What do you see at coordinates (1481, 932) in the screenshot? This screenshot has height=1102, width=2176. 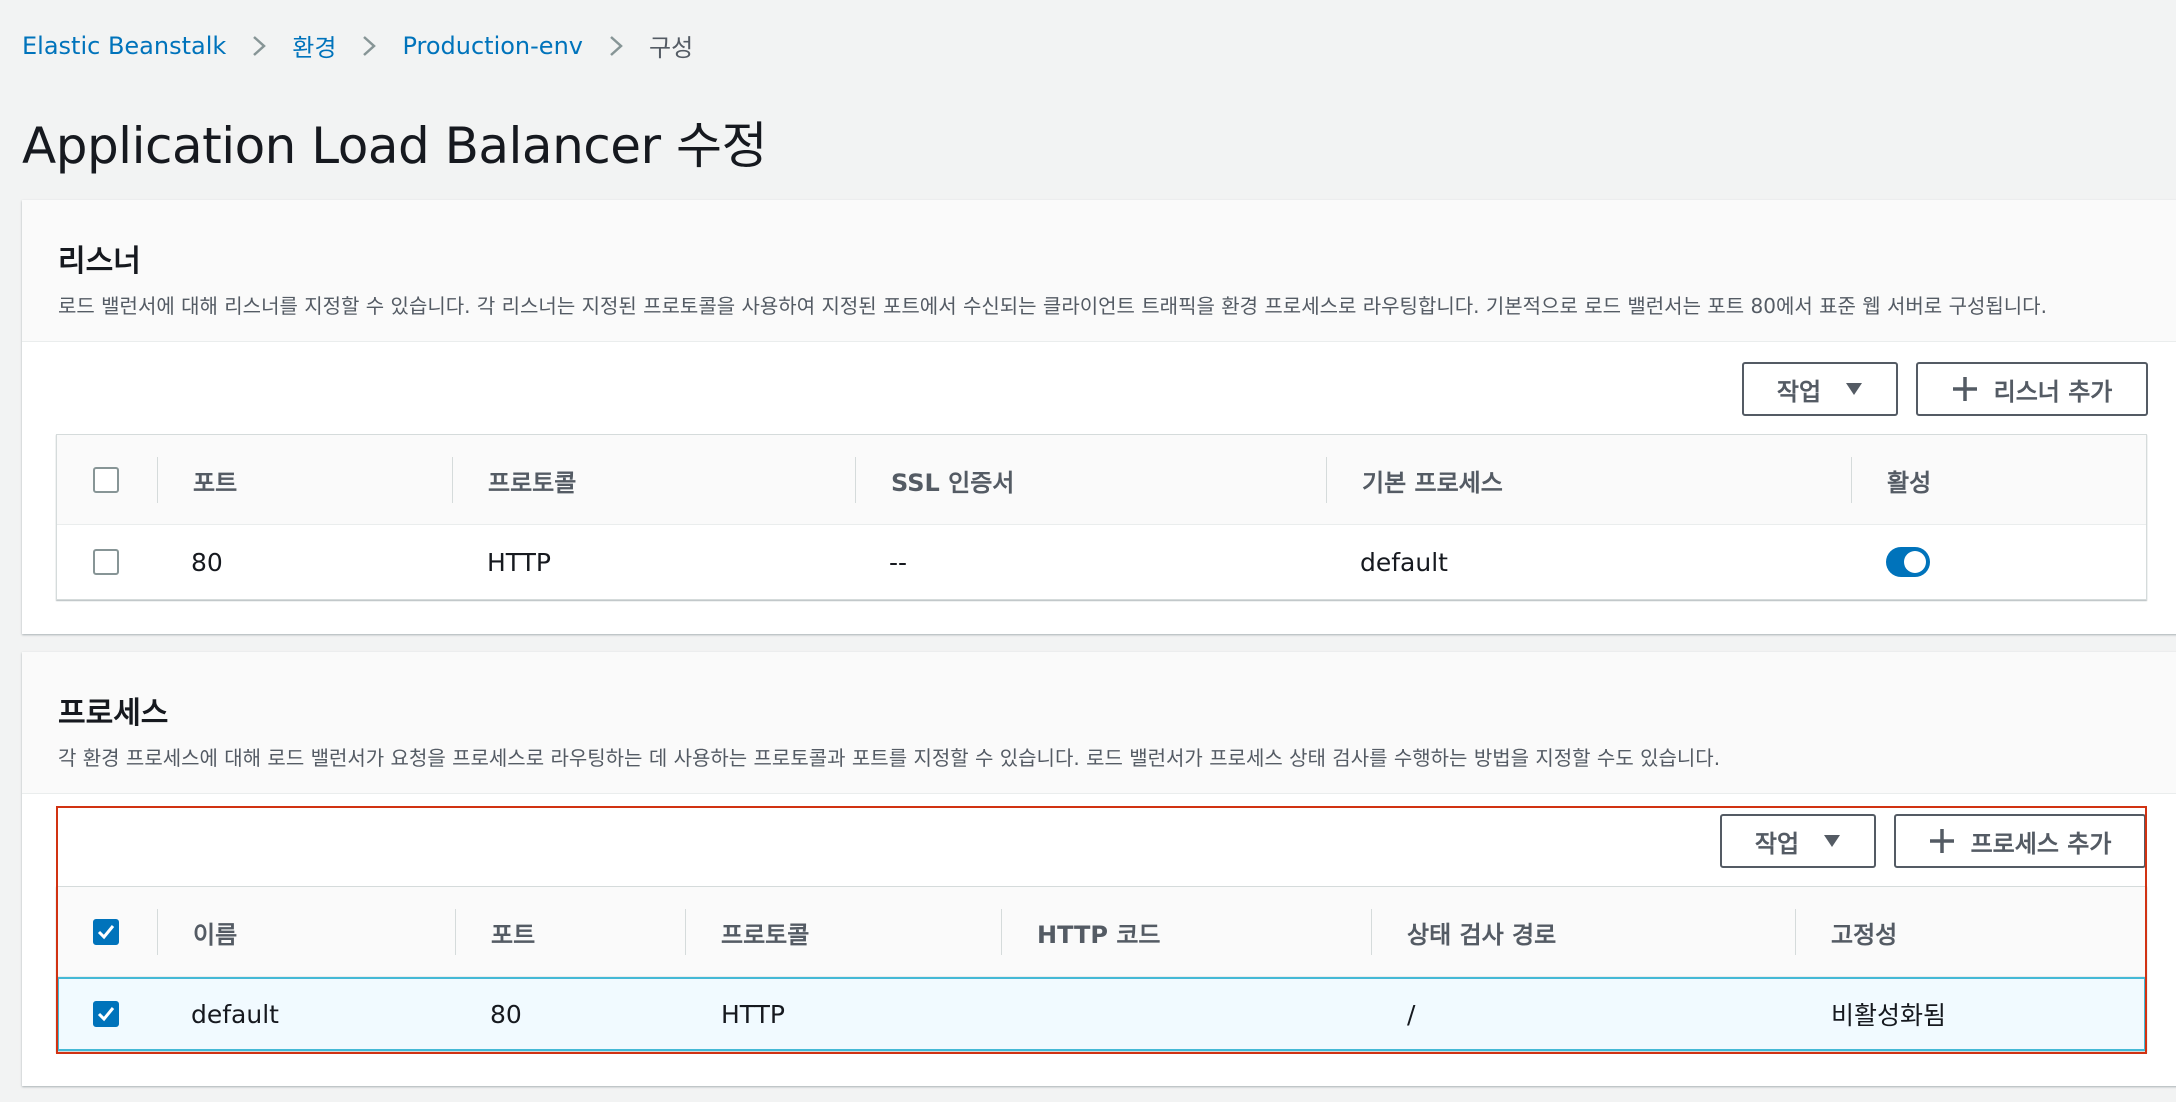 I see `column-header-health-path: 상태 검사 경로` at bounding box center [1481, 932].